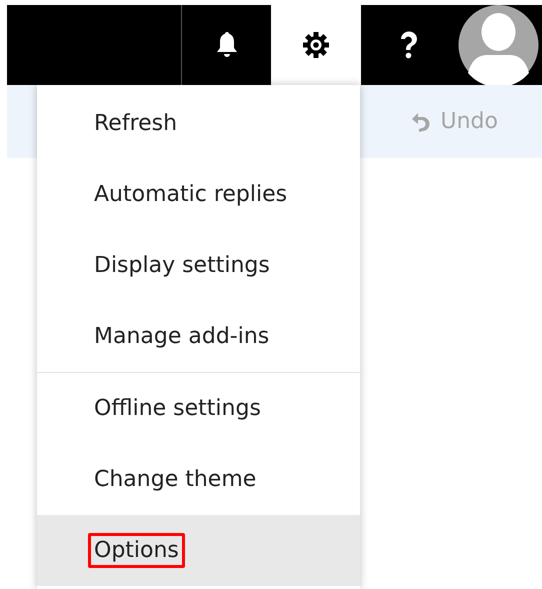 The image size is (542, 589). Describe the element at coordinates (408, 45) in the screenshot. I see `help-button` at that location.